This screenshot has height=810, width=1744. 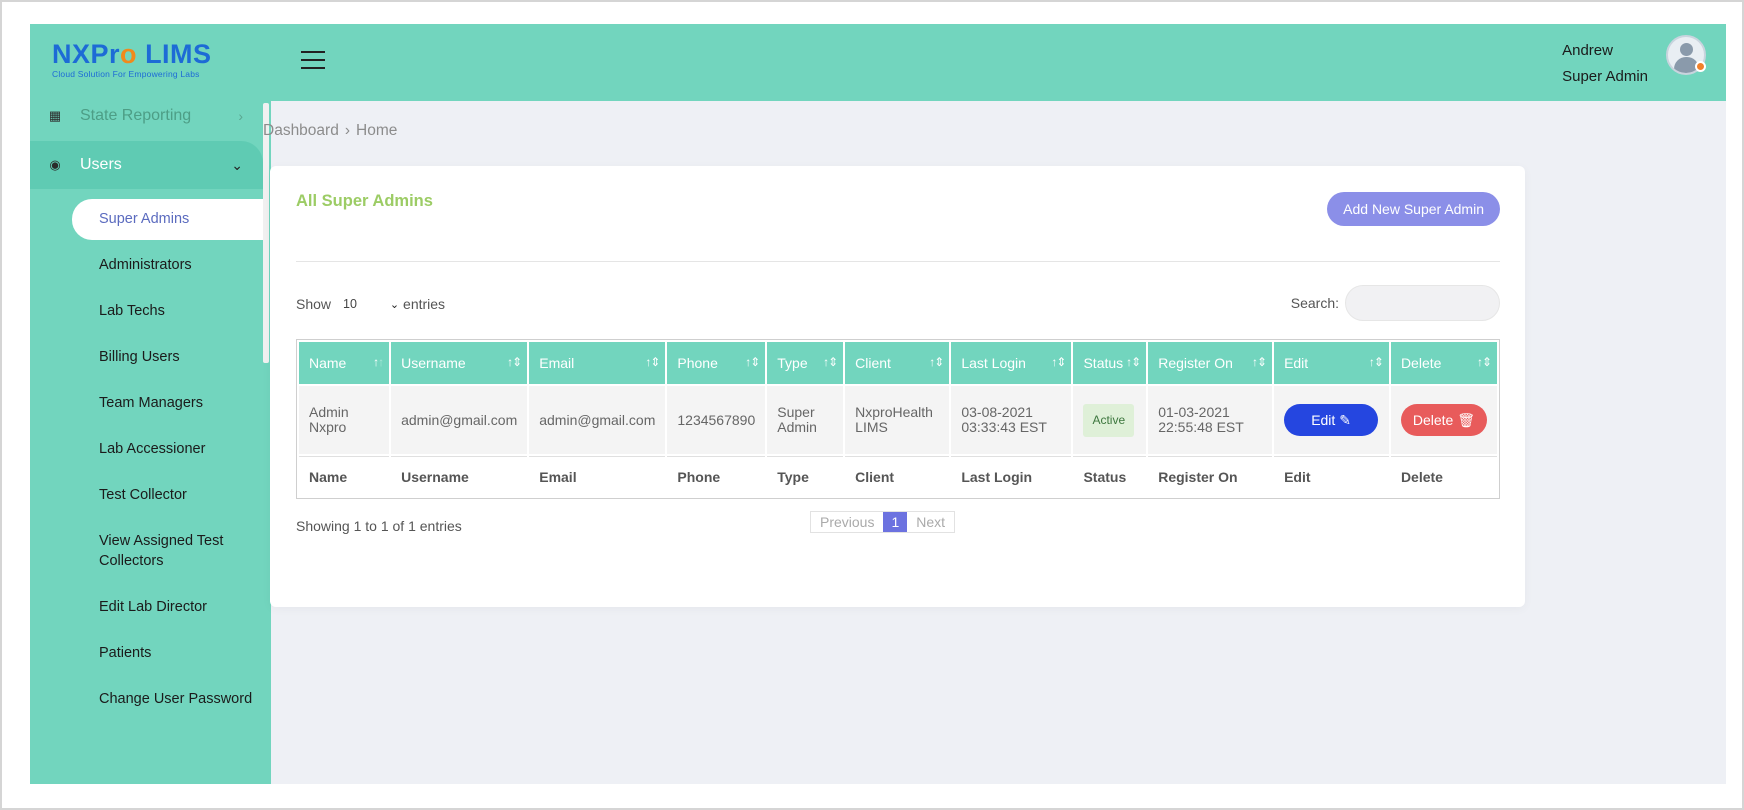 I want to click on cell-client: NxproHealth LIMS, so click(x=897, y=420).